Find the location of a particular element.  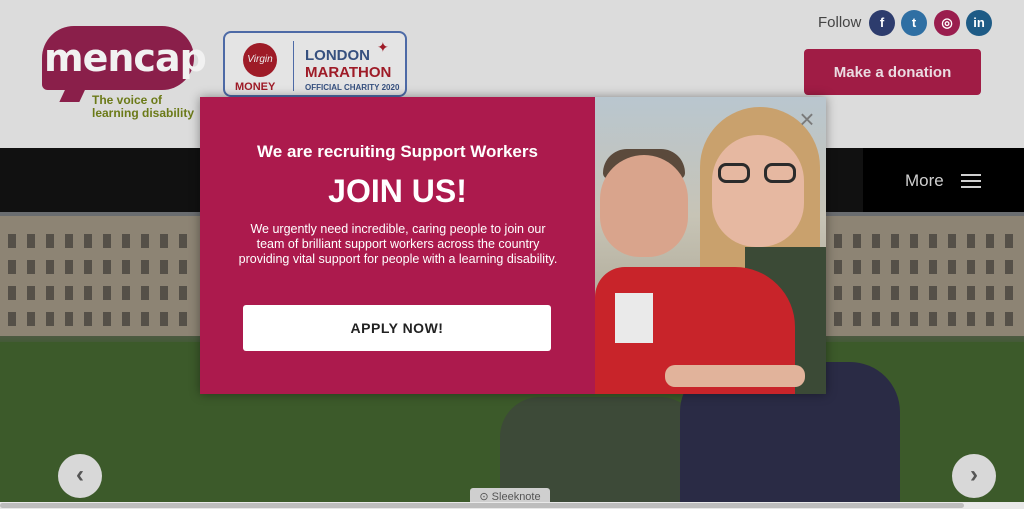

apply-now-button: APPLY NOW! is located at coordinates (397, 328).